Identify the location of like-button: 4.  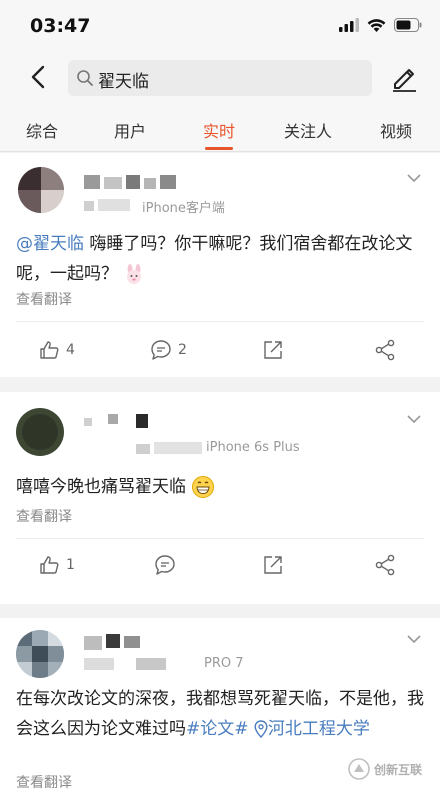
(56, 350).